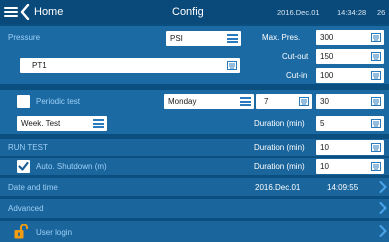 The height and width of the screenshot is (242, 389). What do you see at coordinates (350, 147) in the screenshot?
I see `run-test-duration-field: 10` at bounding box center [350, 147].